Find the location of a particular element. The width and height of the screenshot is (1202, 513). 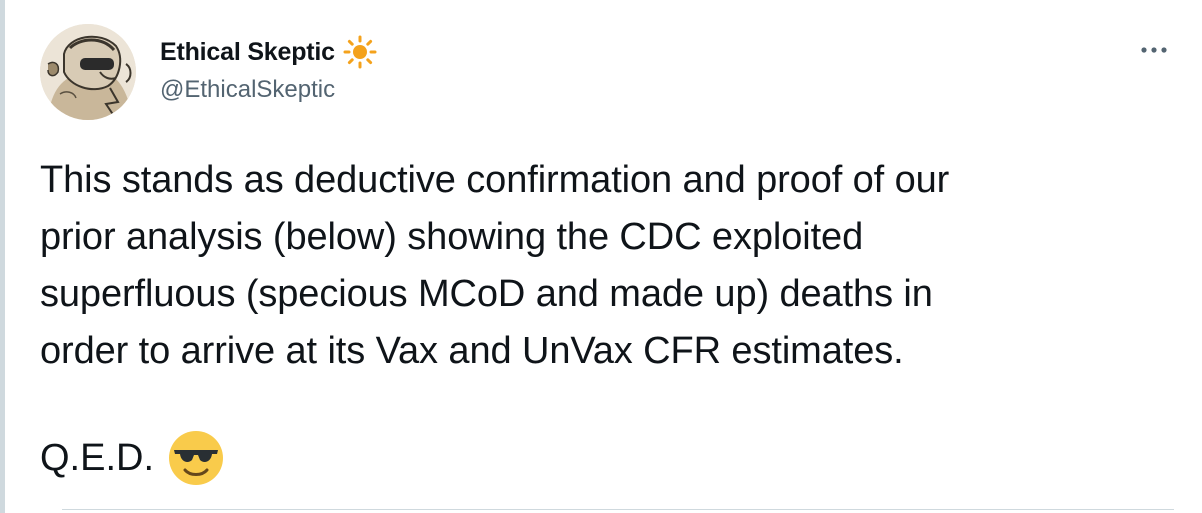

sign-off-row: Q.E.D. is located at coordinates (132, 458).